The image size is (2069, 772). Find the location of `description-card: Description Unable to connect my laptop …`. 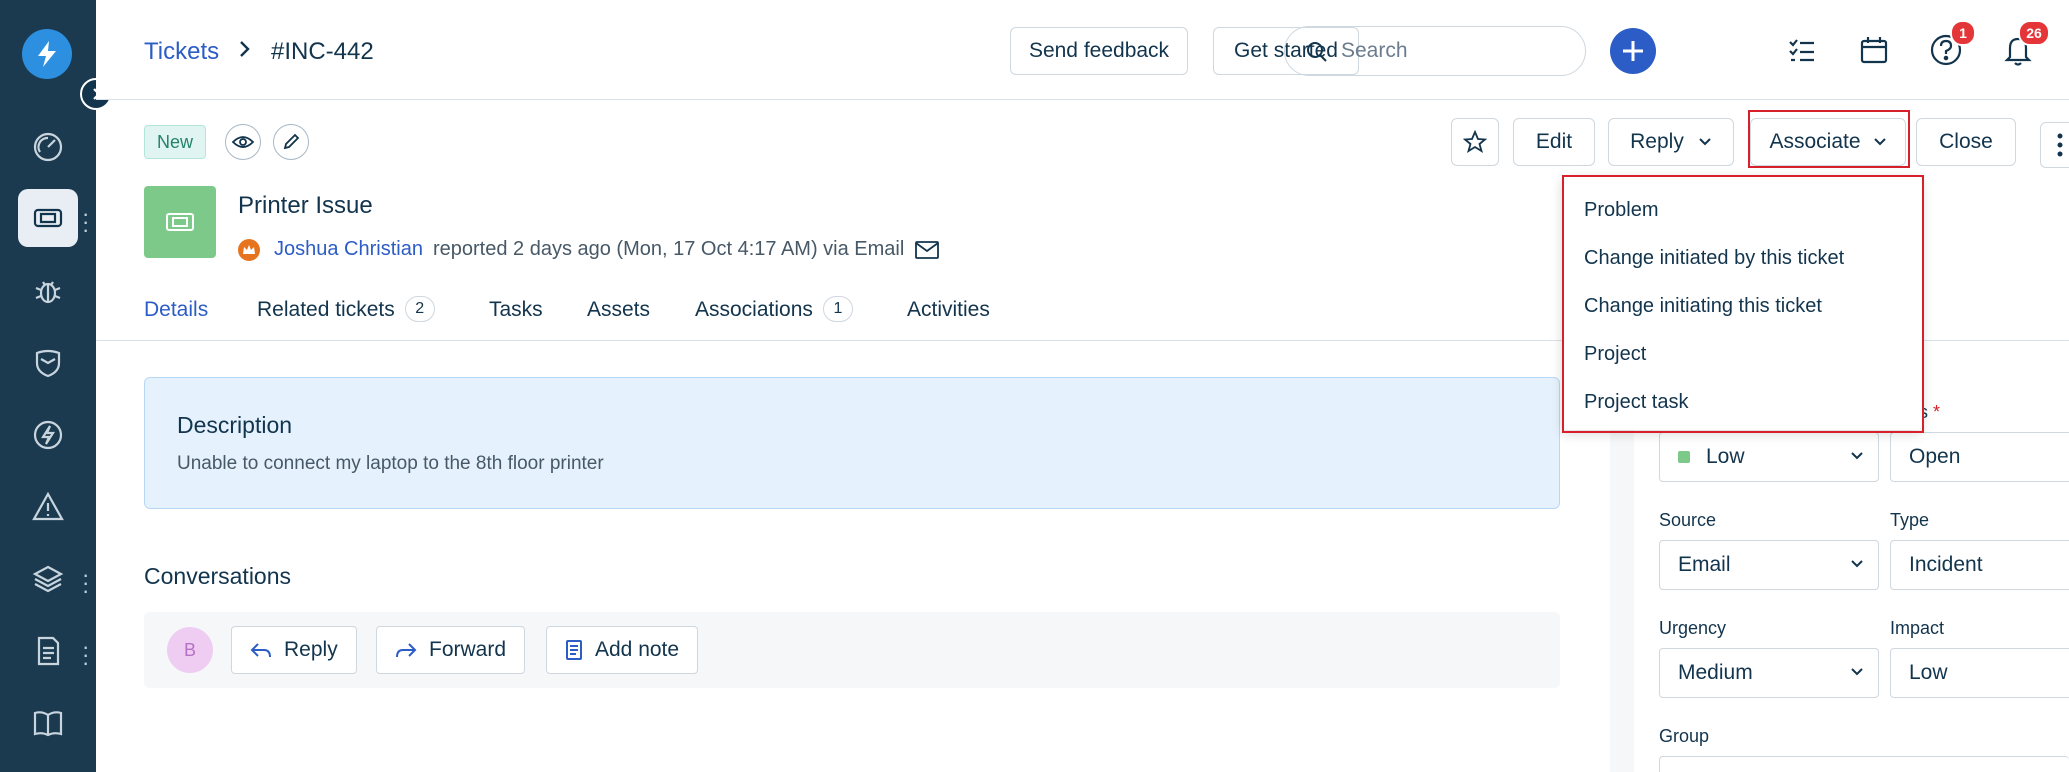

description-card: Description Unable to connect my laptop … is located at coordinates (852, 443).